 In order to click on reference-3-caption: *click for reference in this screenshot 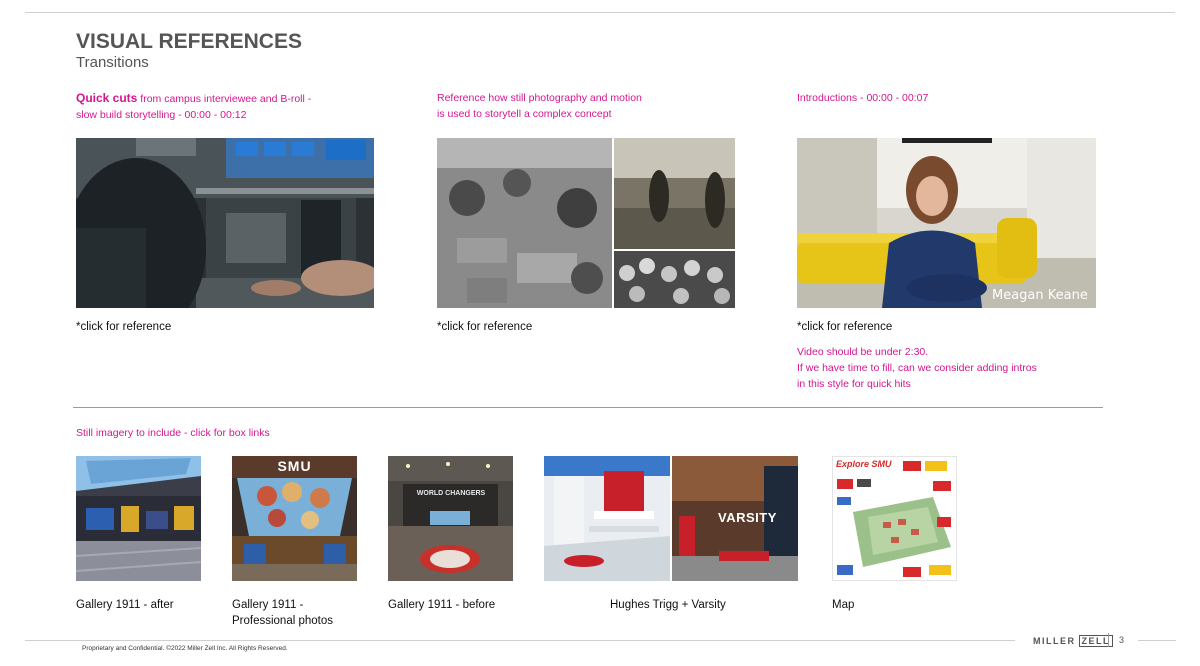, I will do `click(844, 327)`.